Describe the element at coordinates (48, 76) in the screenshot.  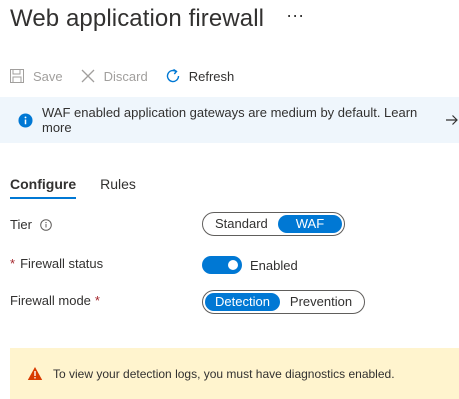
I see `save-label: Save` at that location.